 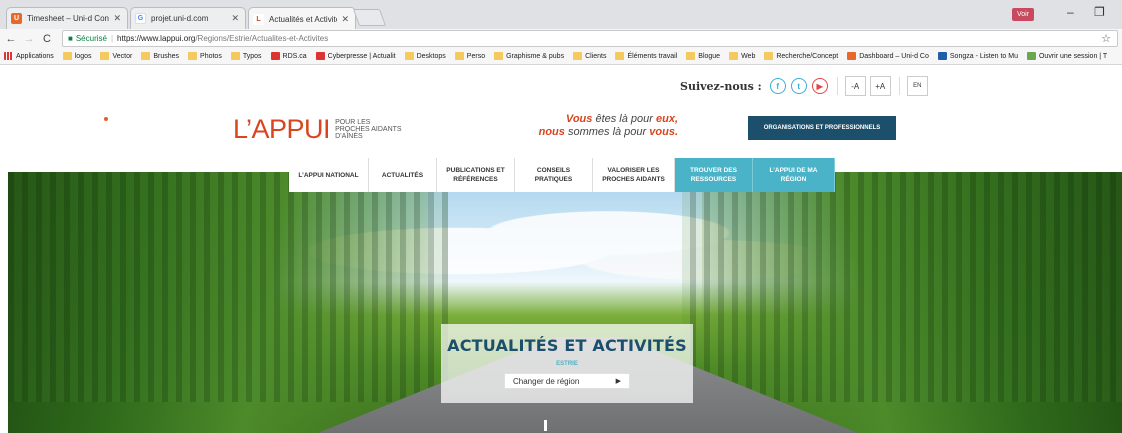 What do you see at coordinates (777, 86) in the screenshot?
I see `facebook-icon: f` at bounding box center [777, 86].